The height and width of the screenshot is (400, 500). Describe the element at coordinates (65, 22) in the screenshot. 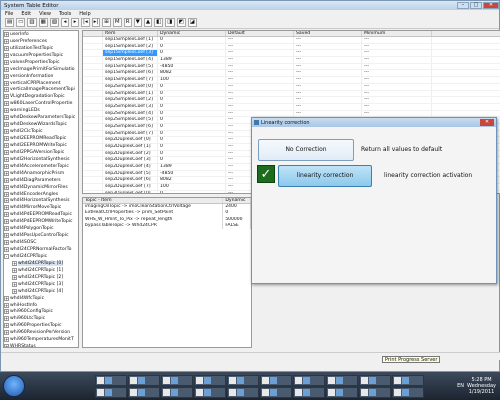

I see `toolbar-button-5: ◂` at that location.